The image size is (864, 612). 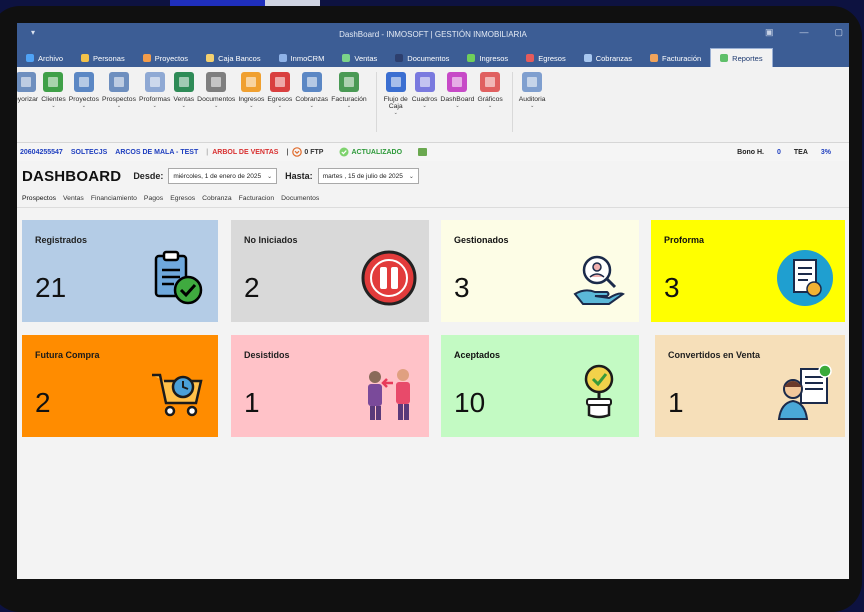 What do you see at coordinates (184, 99) in the screenshot?
I see `ribbon-label: Ventas` at bounding box center [184, 99].